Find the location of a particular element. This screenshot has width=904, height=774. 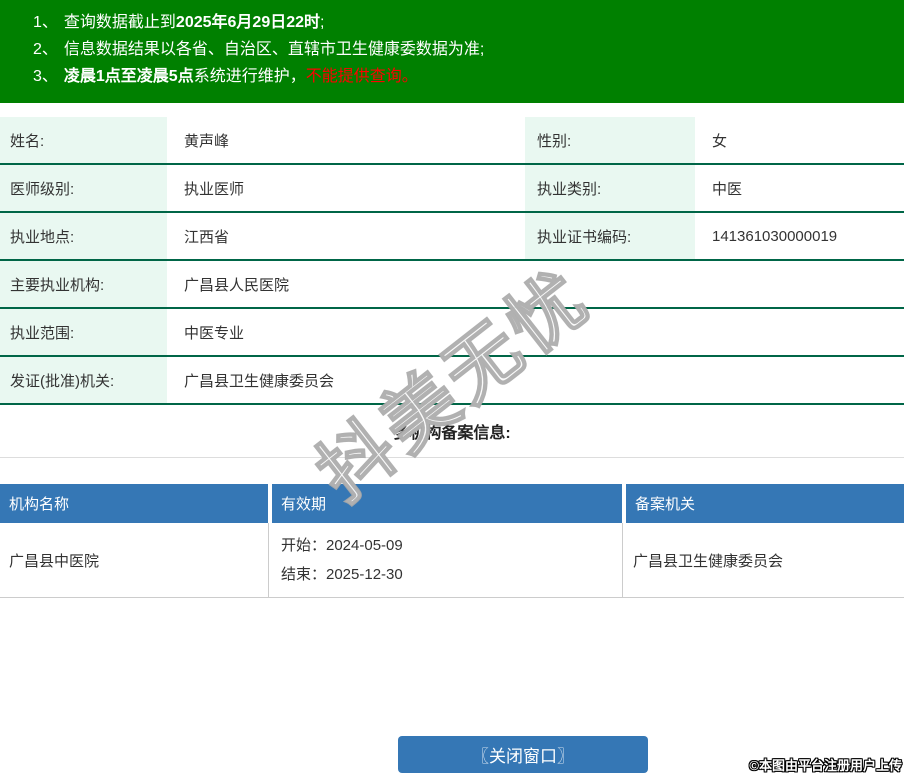

notice-line: 1、 查询数据截止到2025年6月29日22时; is located at coordinates (463, 22).